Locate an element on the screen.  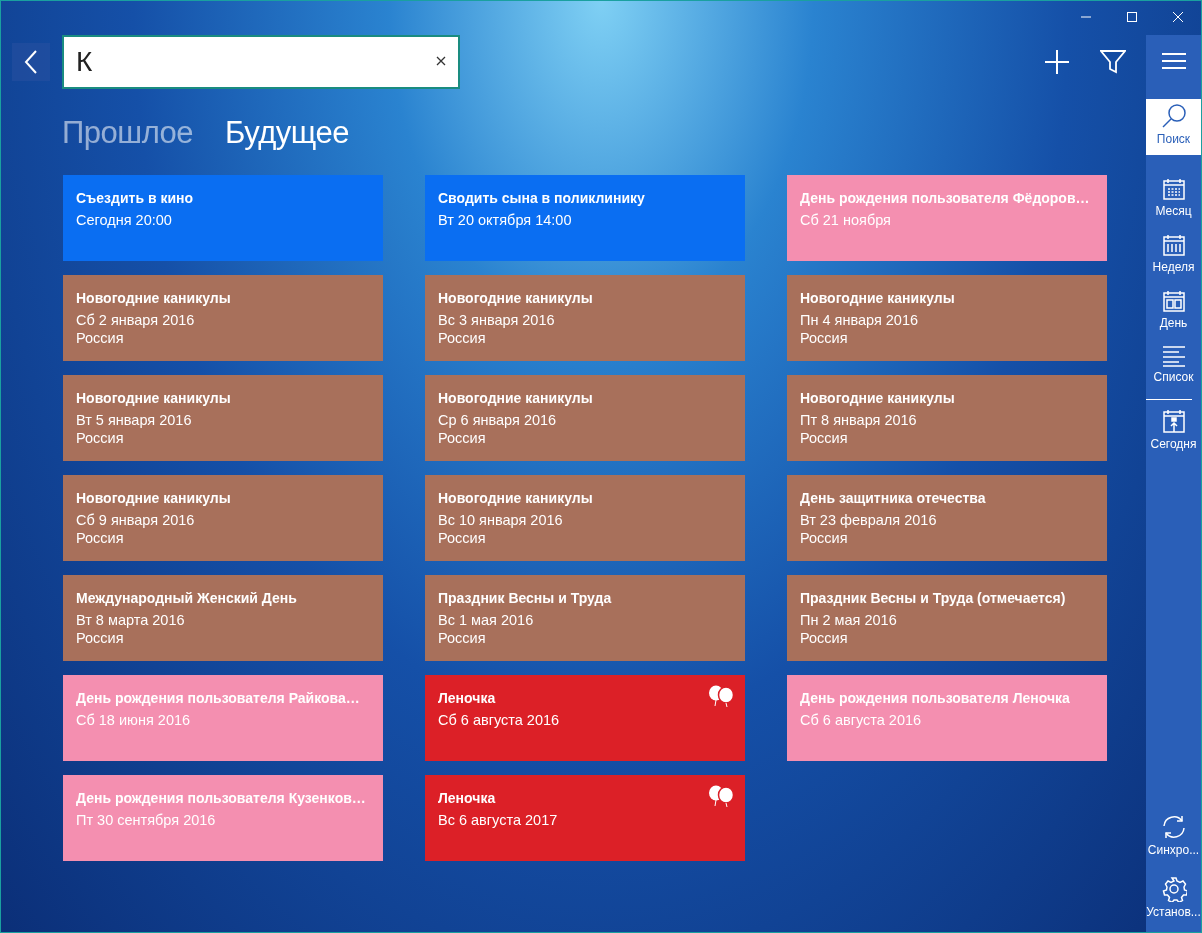
event-card: День рождения пользователя Фёдоров… Сб 21 ноября is located at coordinates (947, 218).